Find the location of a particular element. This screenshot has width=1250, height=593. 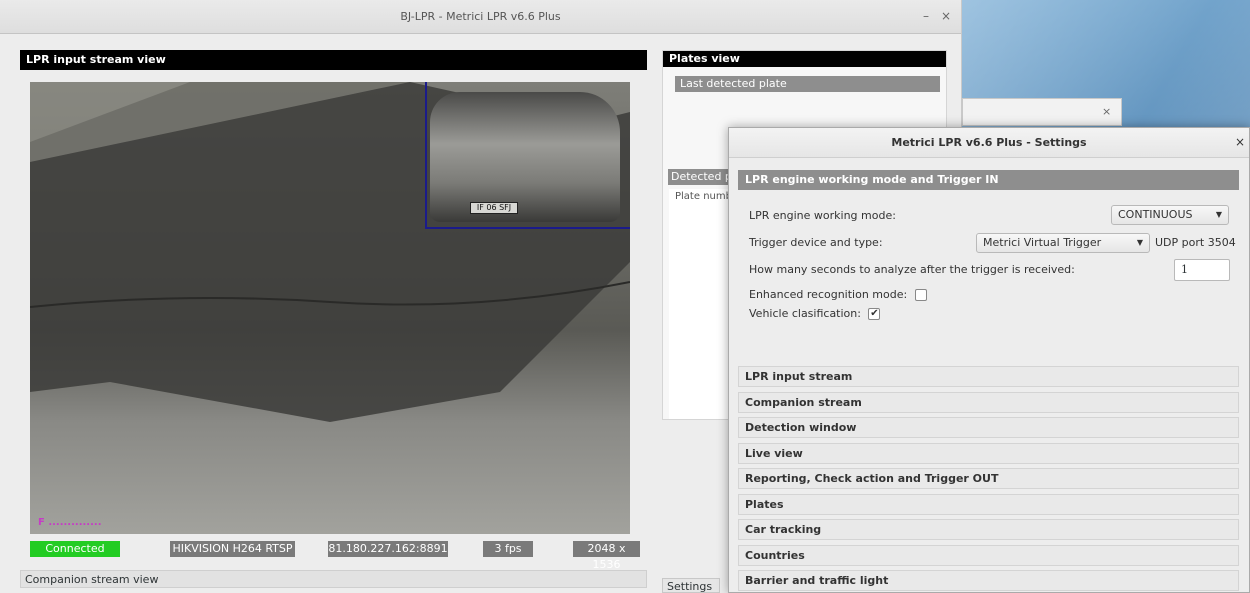

section-lpr-input-stream: LPR input stream is located at coordinates (988, 376).